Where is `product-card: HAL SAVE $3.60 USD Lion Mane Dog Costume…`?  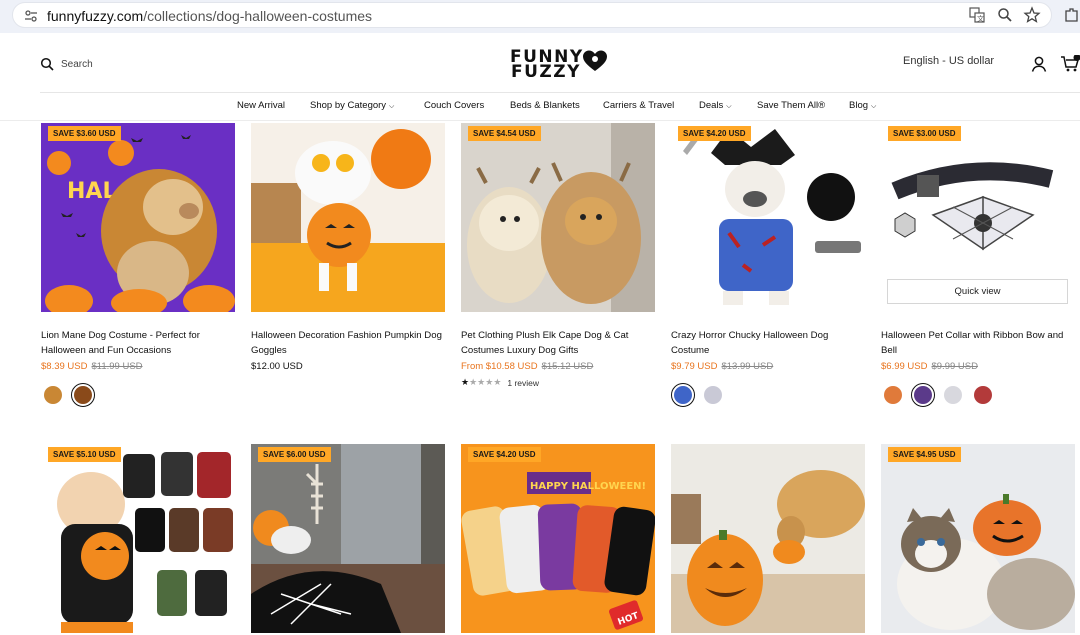 product-card: HAL SAVE $3.60 USD Lion Mane Dog Costume… is located at coordinates (138, 265).